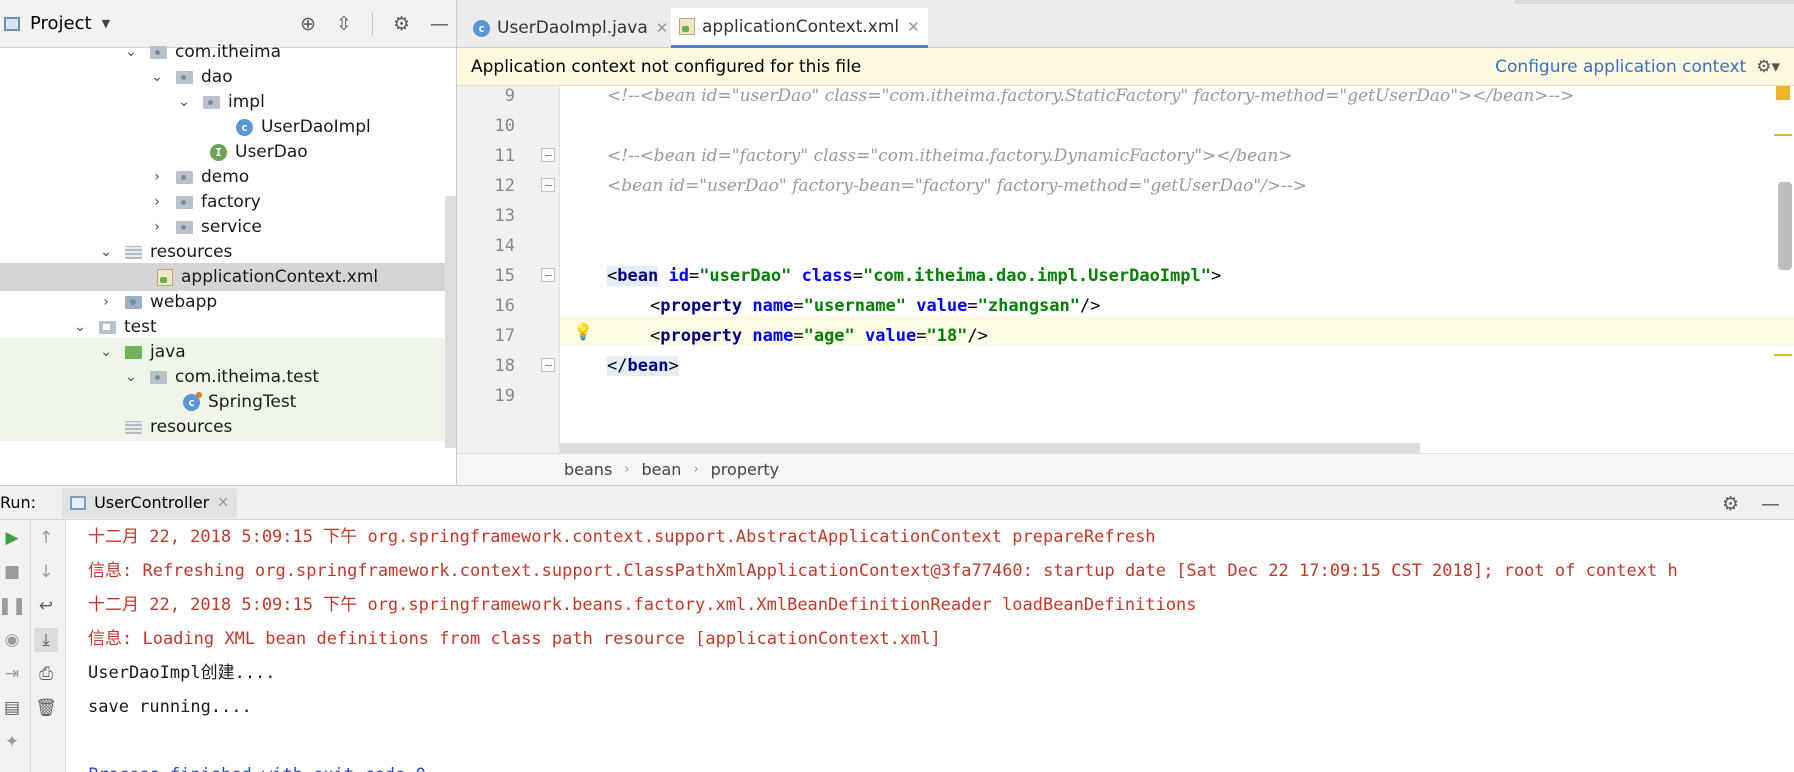  I want to click on run-config-tab: UserController ✕, so click(149, 502).